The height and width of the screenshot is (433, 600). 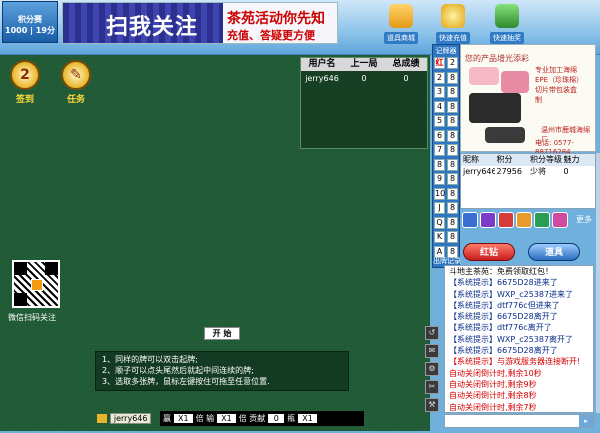 What do you see at coordinates (538, 100) in the screenshot?
I see `side-ad-line: 制` at bounding box center [538, 100].